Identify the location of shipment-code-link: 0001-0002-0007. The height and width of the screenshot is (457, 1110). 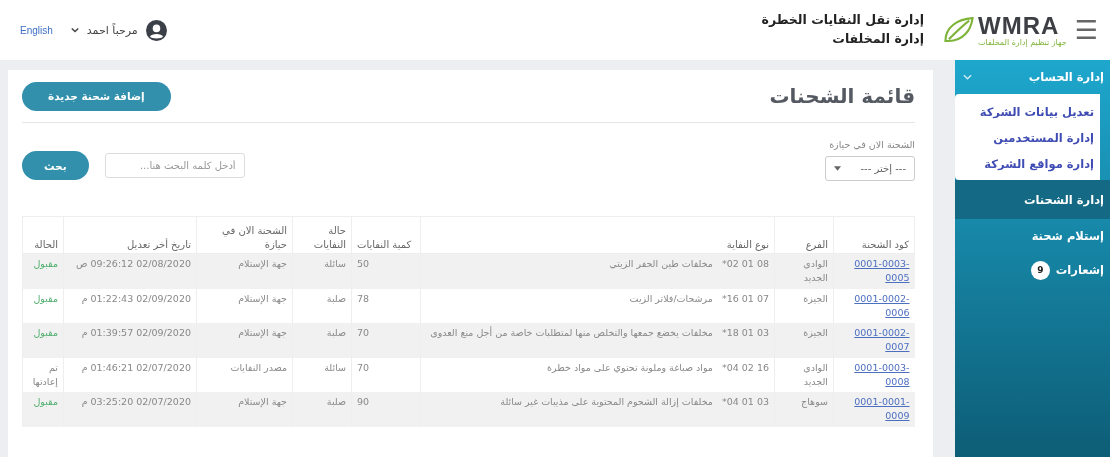
(874, 340).